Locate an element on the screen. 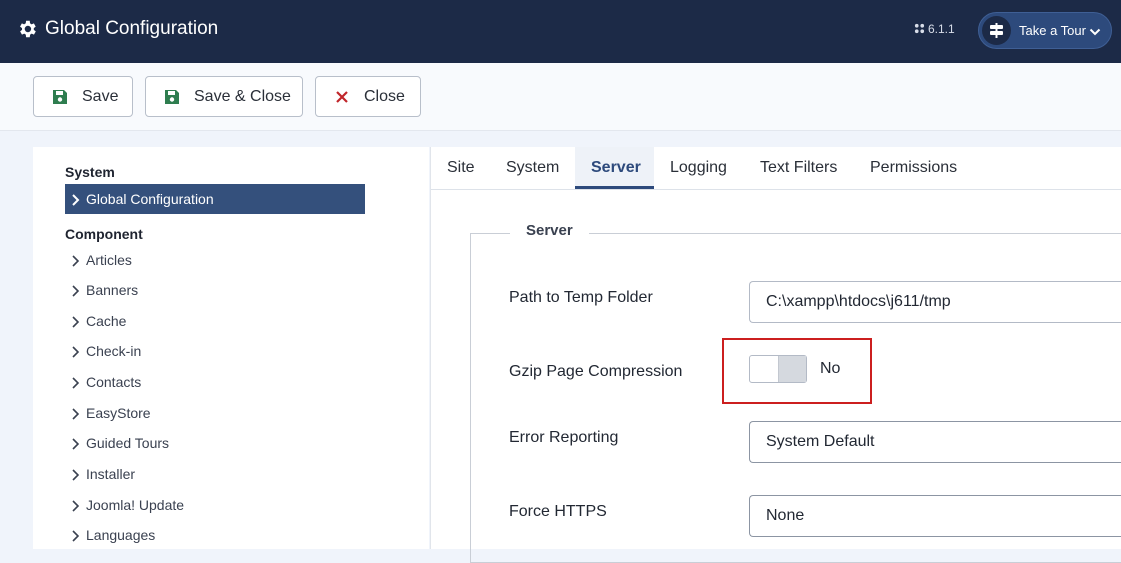  close-icon is located at coordinates (342, 97).